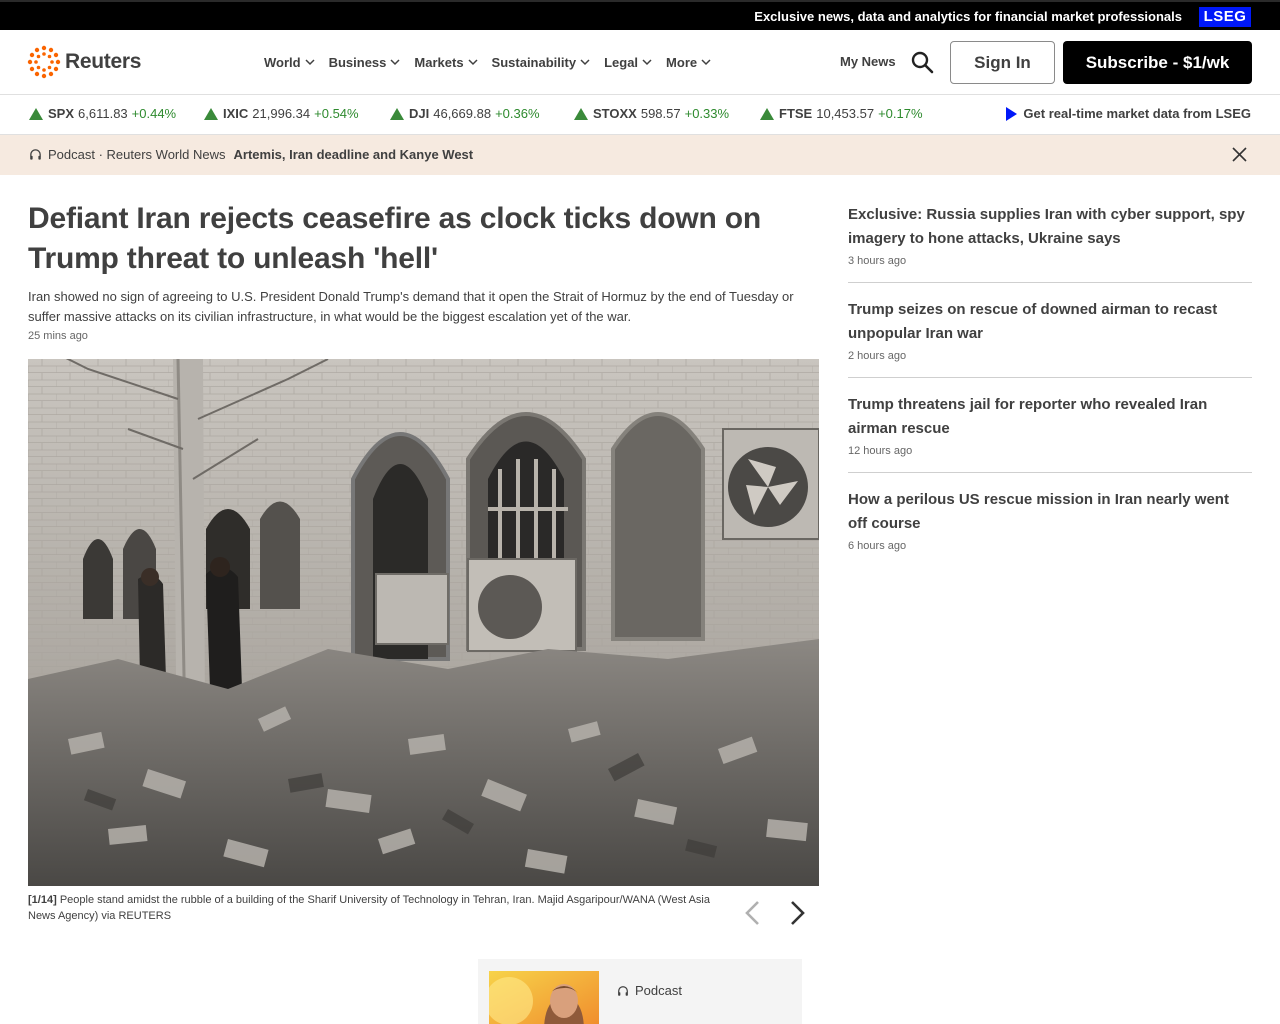  I want to click on ticker-symbol: SPX, so click(61, 113).